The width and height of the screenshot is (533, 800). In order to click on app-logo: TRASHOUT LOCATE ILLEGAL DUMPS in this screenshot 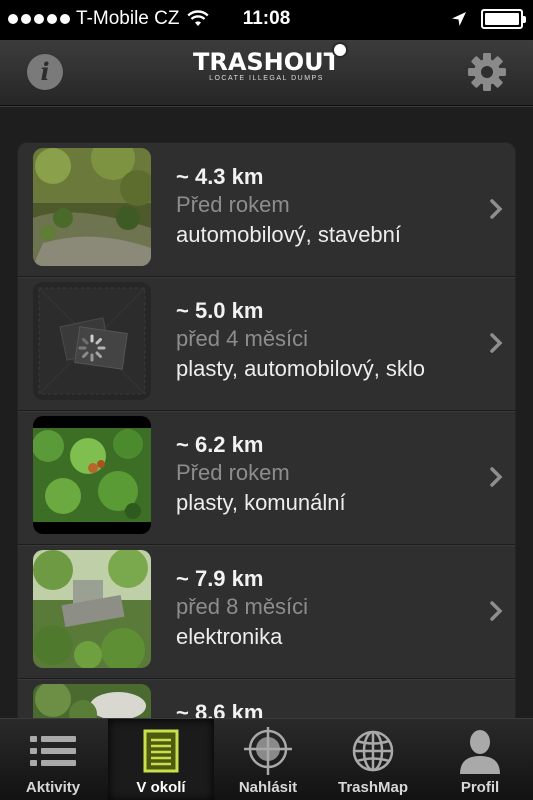, I will do `click(266, 62)`.